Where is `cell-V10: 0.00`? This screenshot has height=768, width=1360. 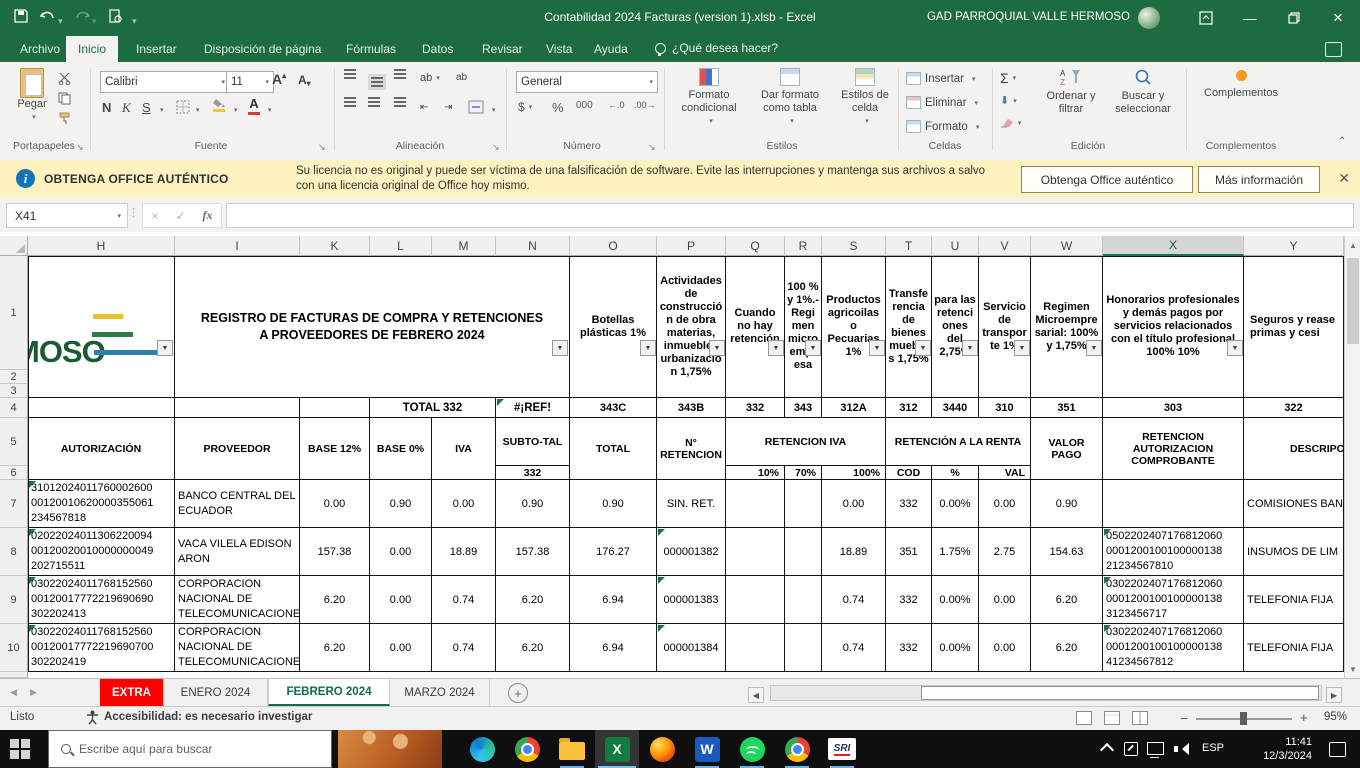
cell-V10: 0.00 is located at coordinates (1005, 648).